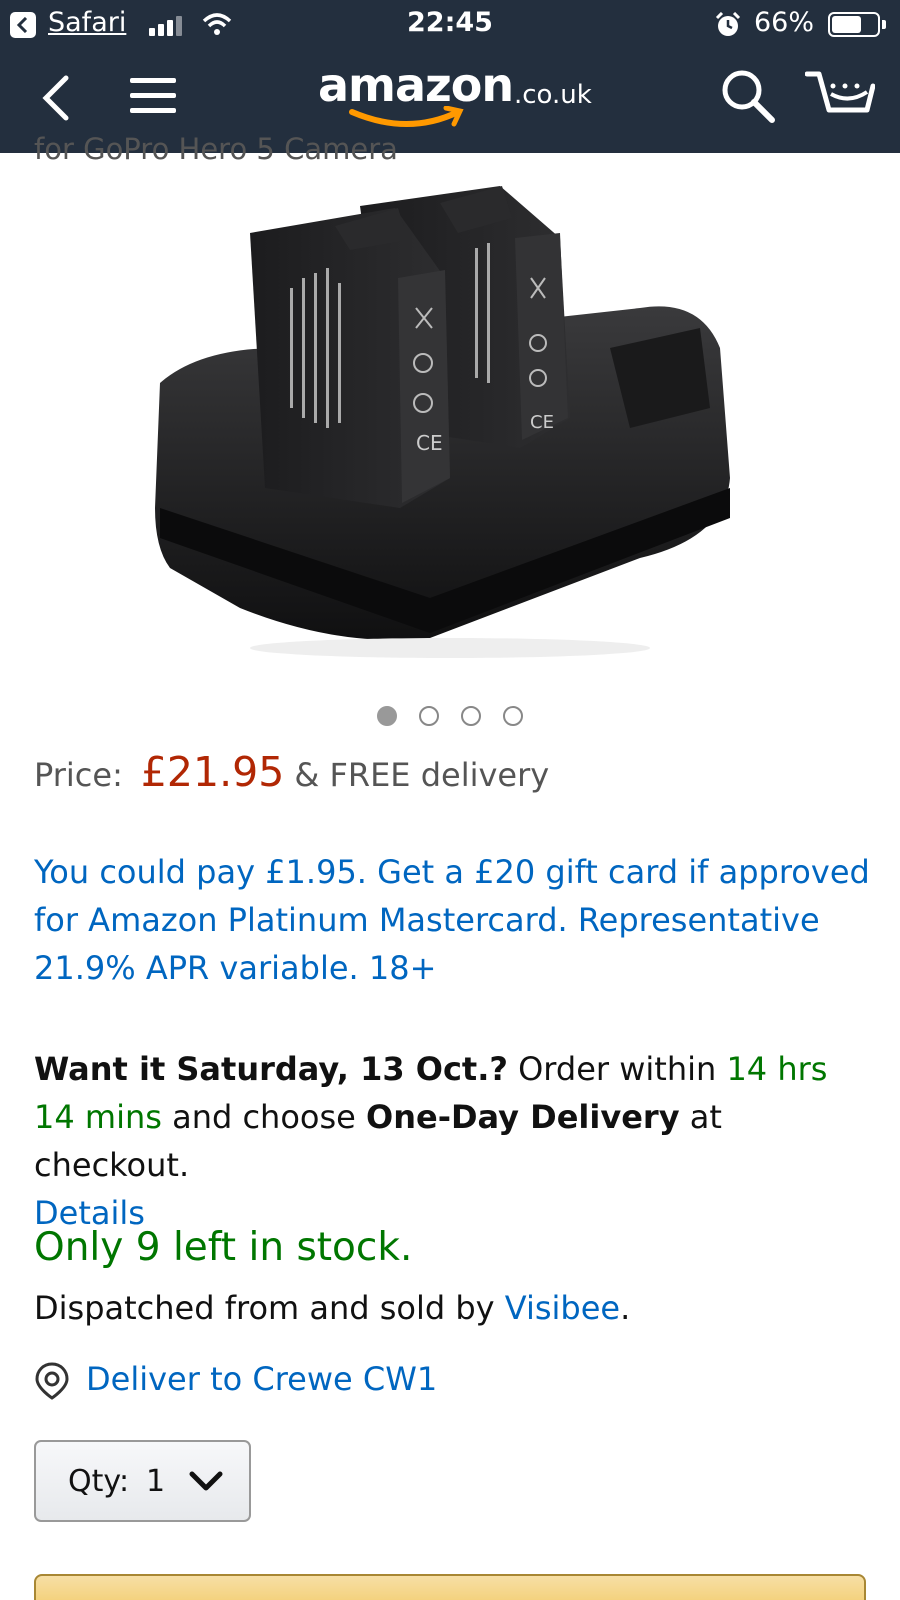 Image resolution: width=900 pixels, height=1600 pixels. I want to click on delivery-date: Want it Saturday, 13 Oct.?, so click(271, 1069).